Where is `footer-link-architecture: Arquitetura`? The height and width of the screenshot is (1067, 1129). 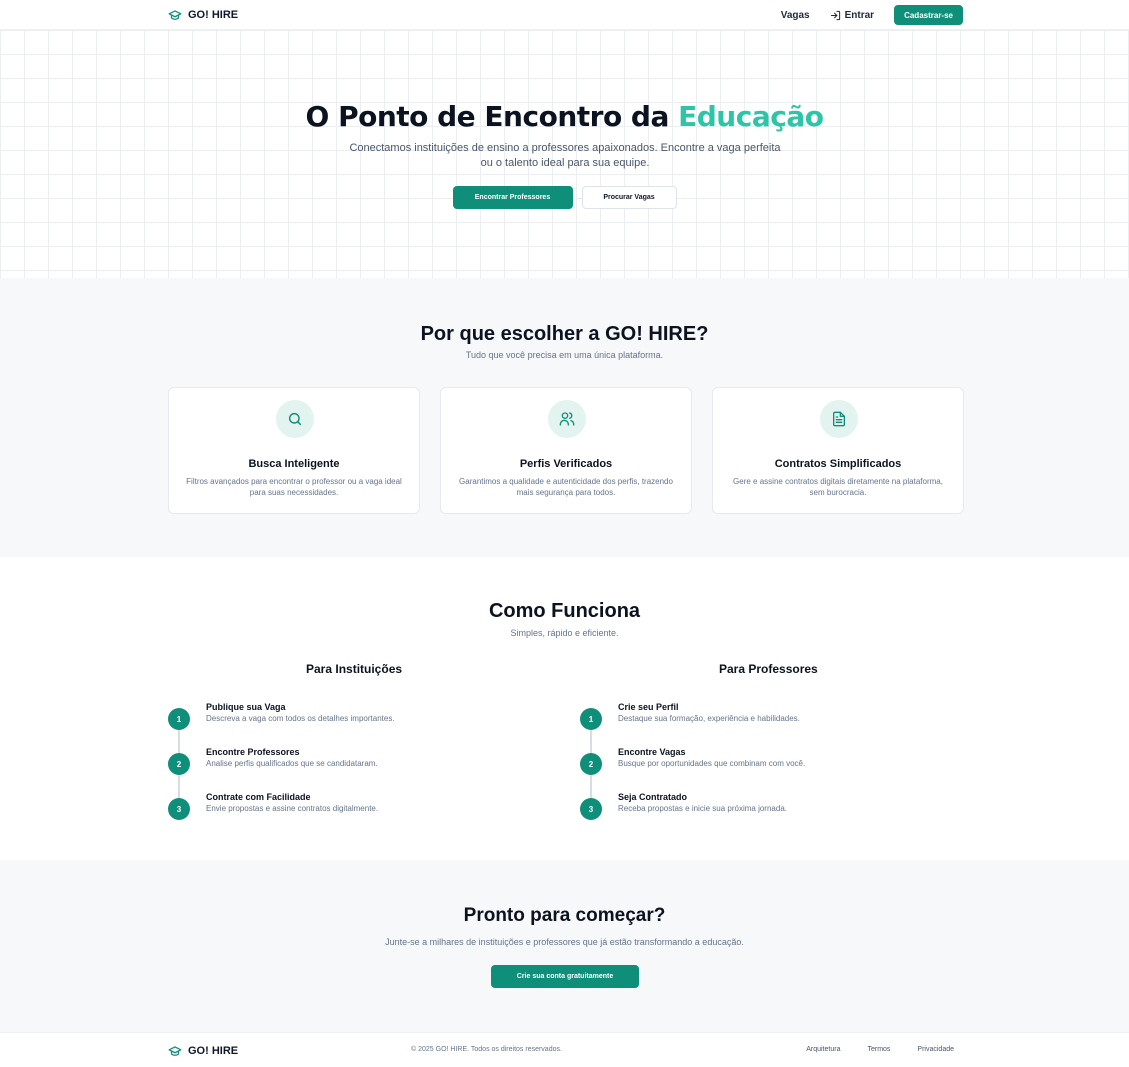 footer-link-architecture: Arquitetura is located at coordinates (823, 1049).